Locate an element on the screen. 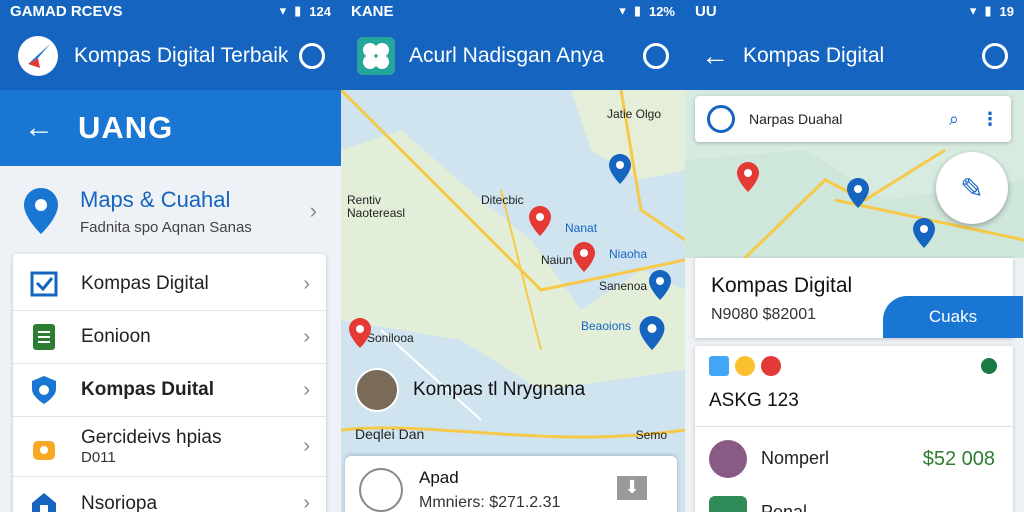  emoji-row is located at coordinates (745, 366).